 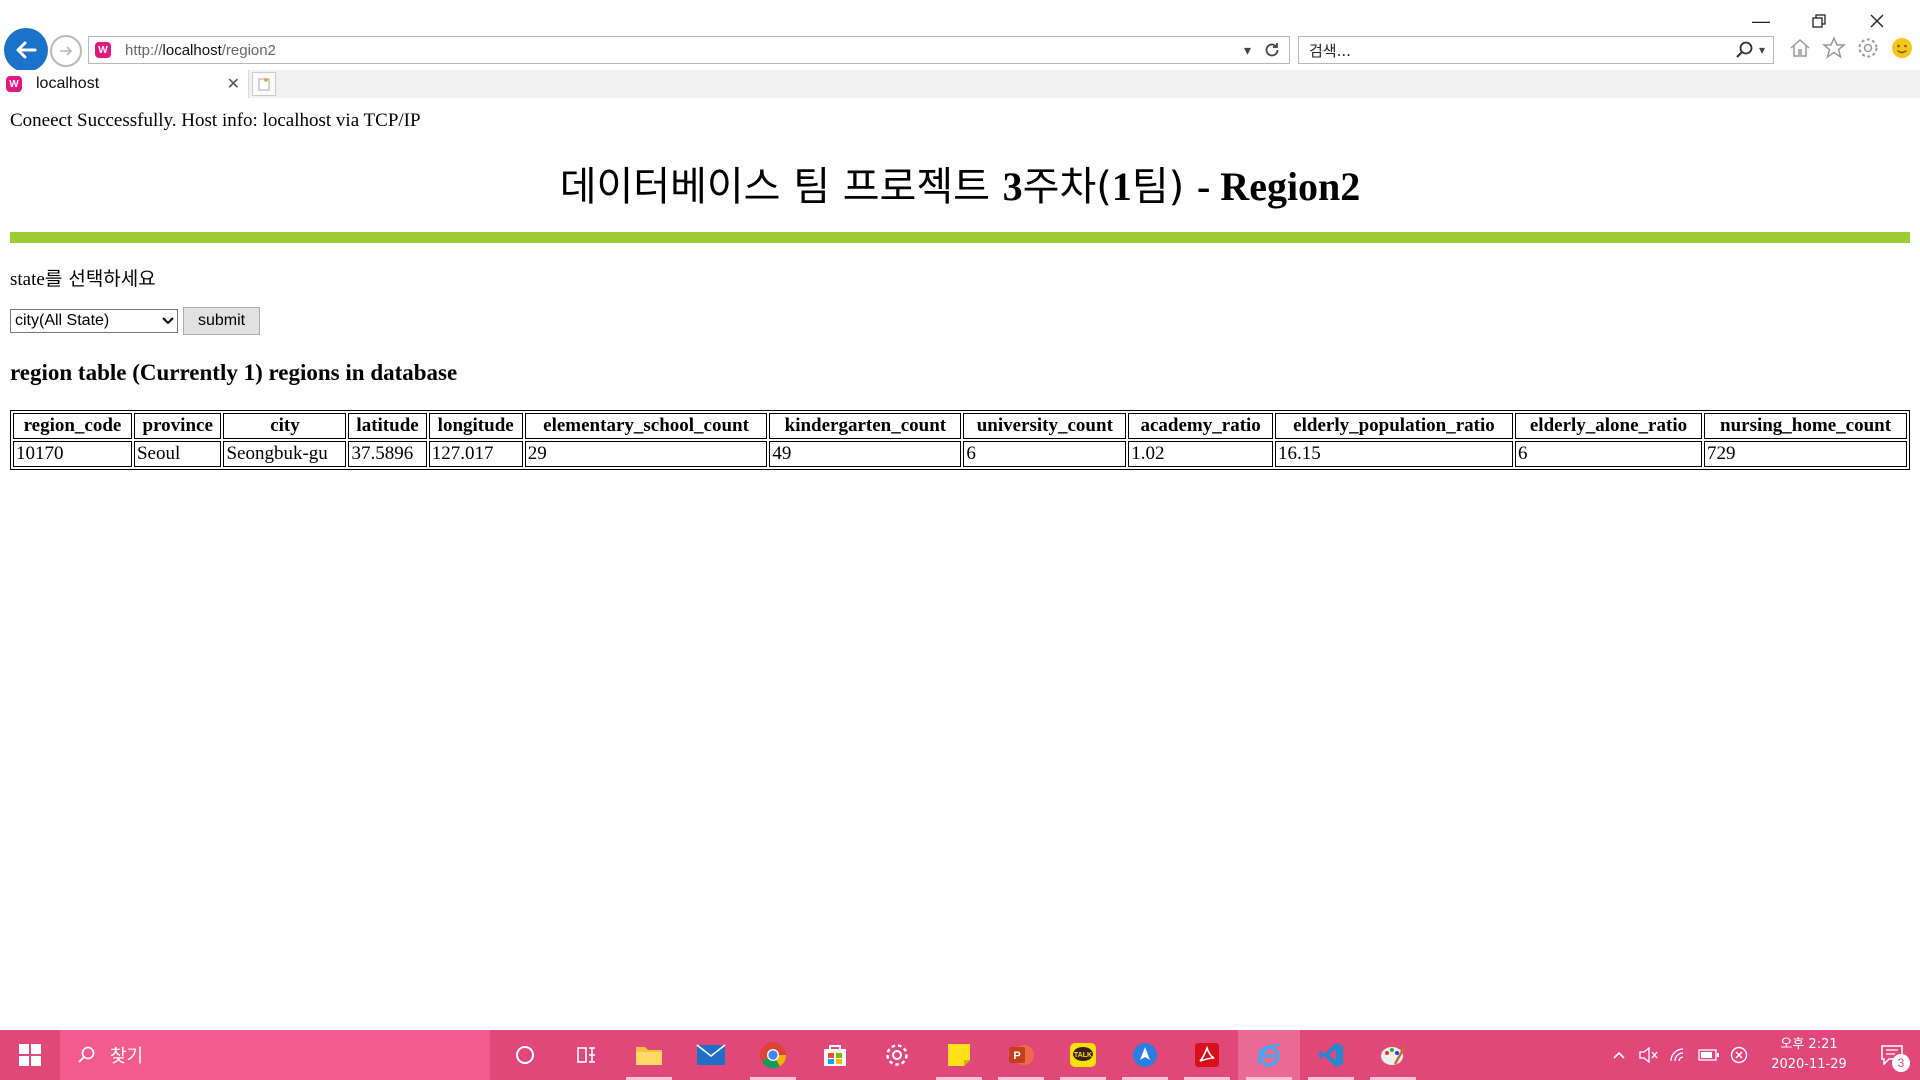 I want to click on cortana-circle-icon, so click(x=525, y=1055).